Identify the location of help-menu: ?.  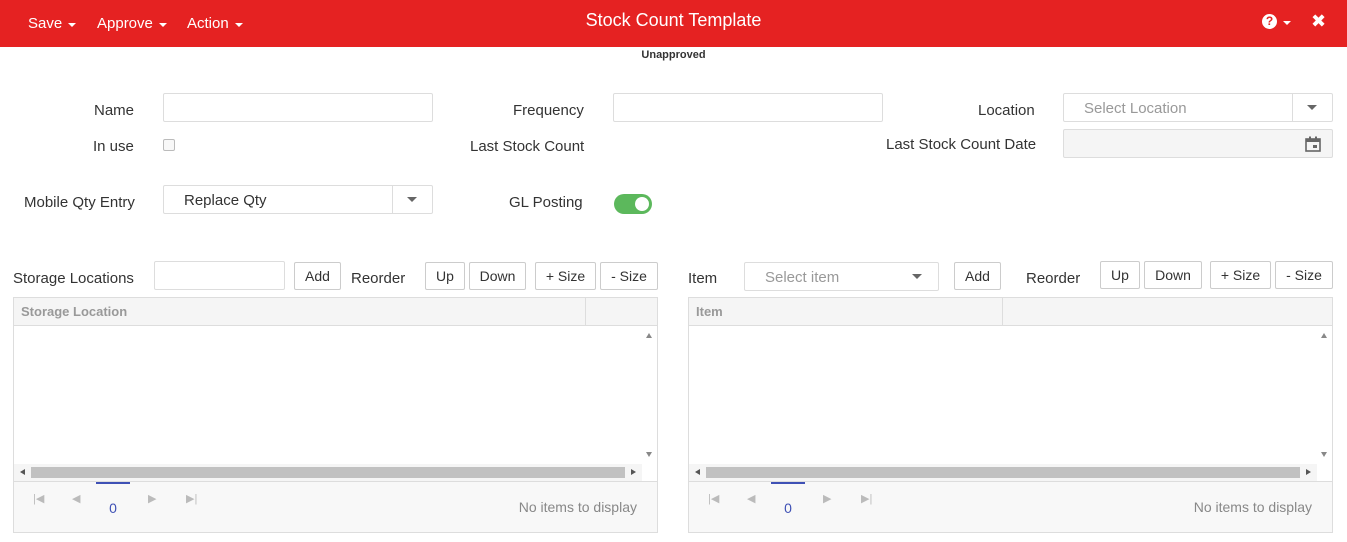
(1276, 21).